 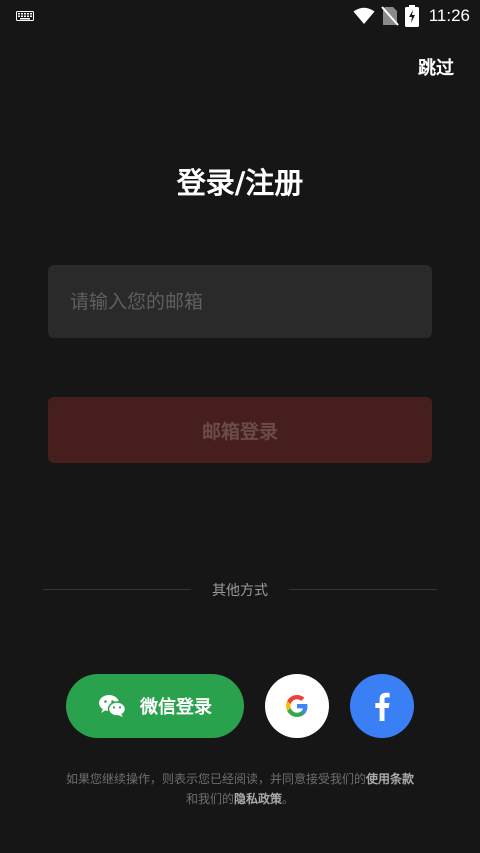 I want to click on facebook-icon, so click(x=382, y=706).